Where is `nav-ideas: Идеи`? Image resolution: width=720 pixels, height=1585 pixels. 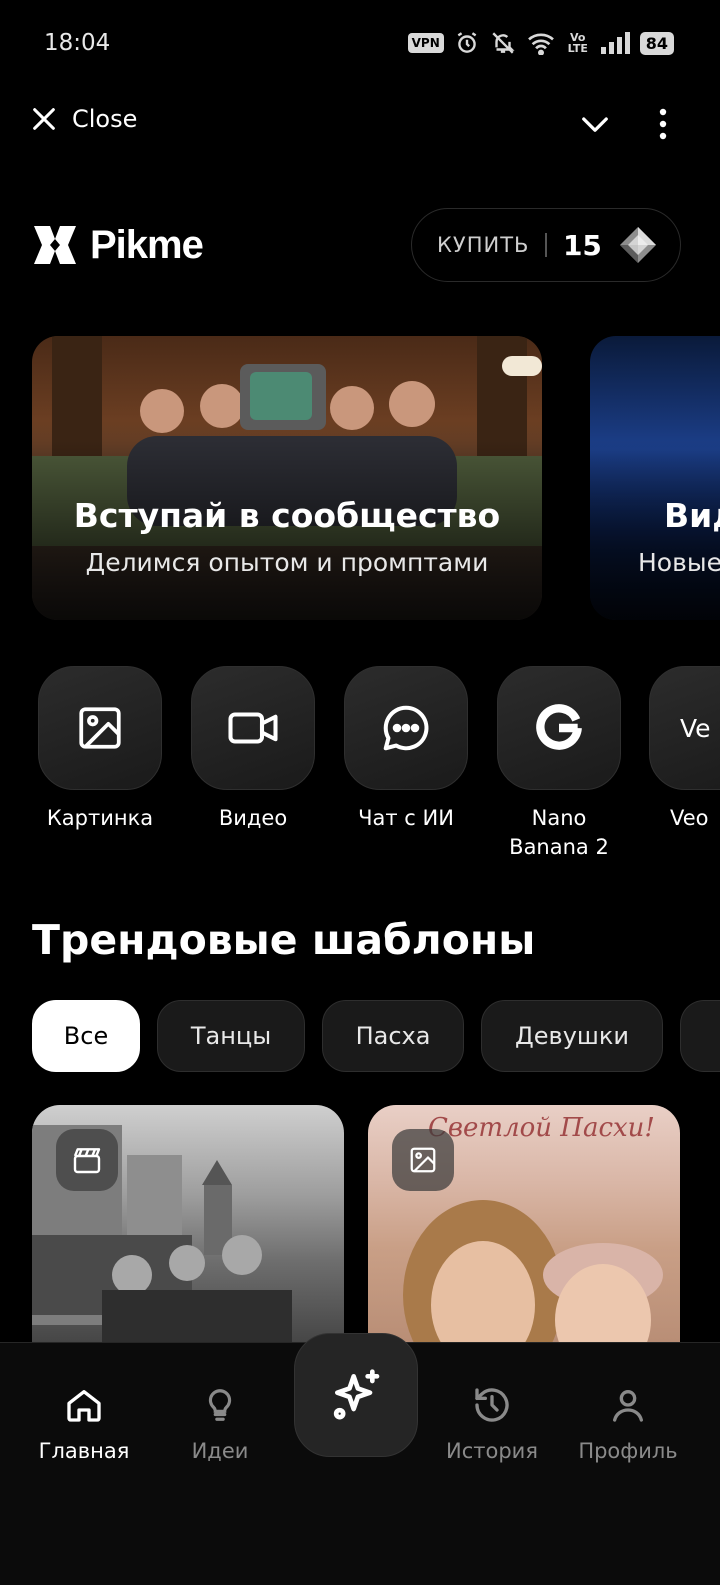
nav-ideas: Идеи is located at coordinates (220, 1423).